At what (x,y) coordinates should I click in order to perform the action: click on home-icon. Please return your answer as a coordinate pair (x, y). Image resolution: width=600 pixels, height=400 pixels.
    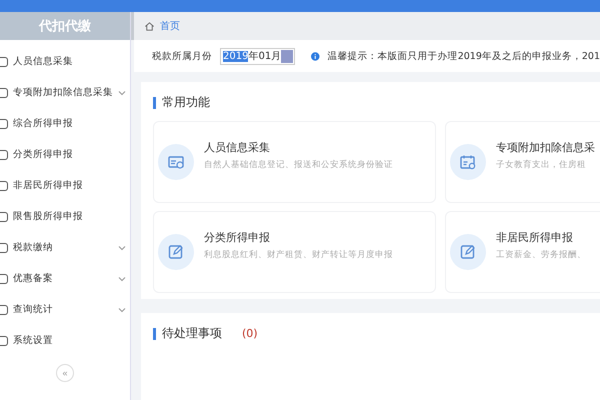
    Looking at the image, I should click on (149, 26).